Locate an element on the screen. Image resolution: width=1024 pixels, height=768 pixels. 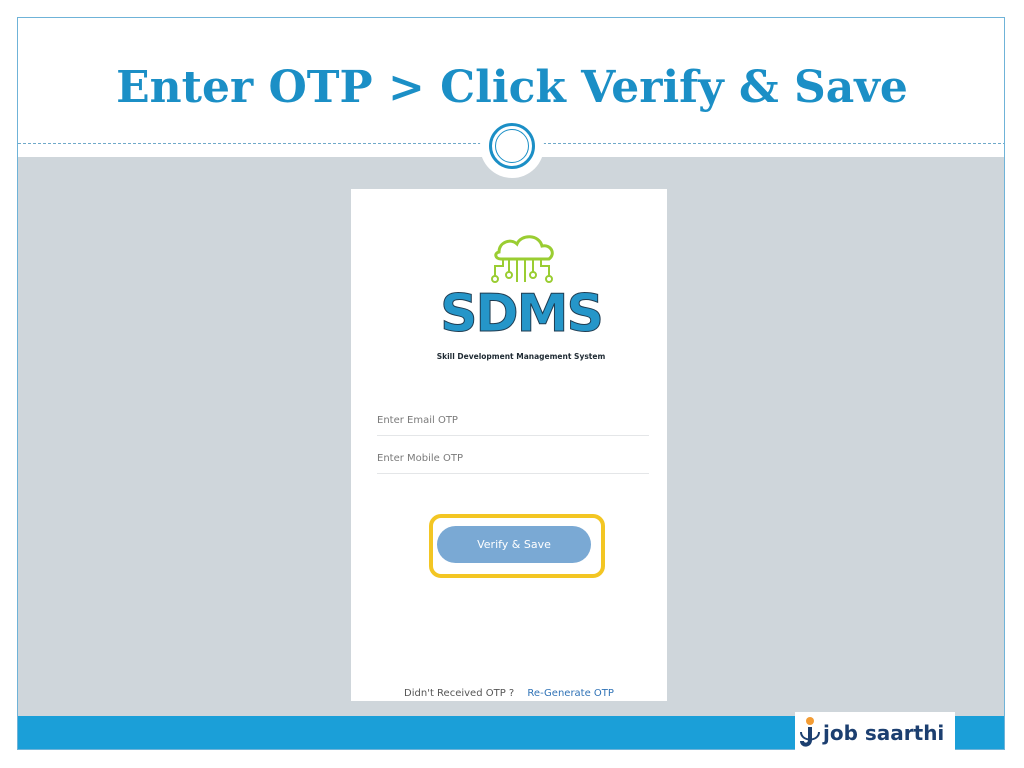
verify-save-button: Verify & Save is located at coordinates (514, 544).